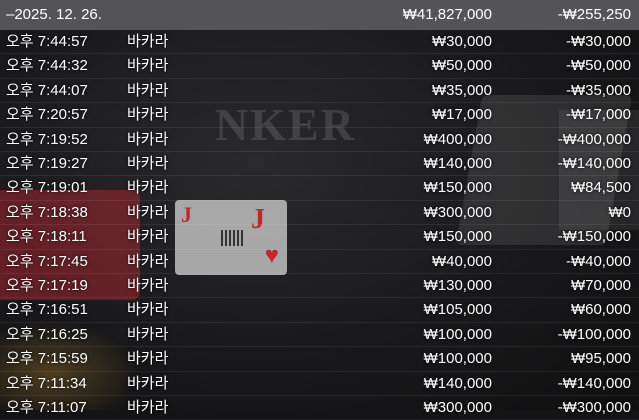  What do you see at coordinates (598, 261) in the screenshot?
I see `bet-result: -₩40,000` at bounding box center [598, 261].